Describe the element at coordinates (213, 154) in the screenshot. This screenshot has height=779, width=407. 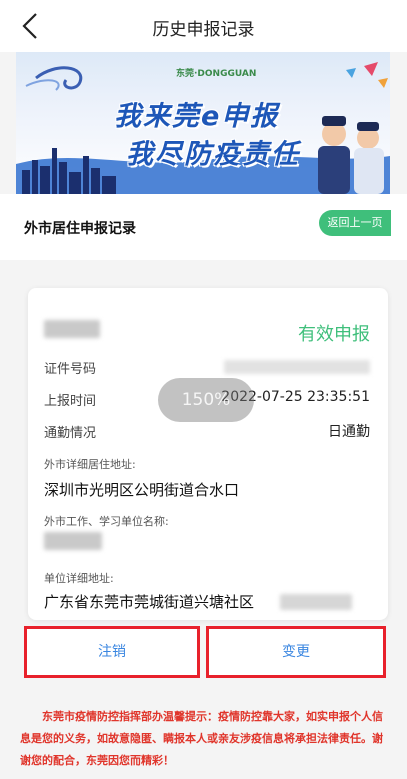
I see `banner-slogan-2: 我尽防疫责任` at that location.